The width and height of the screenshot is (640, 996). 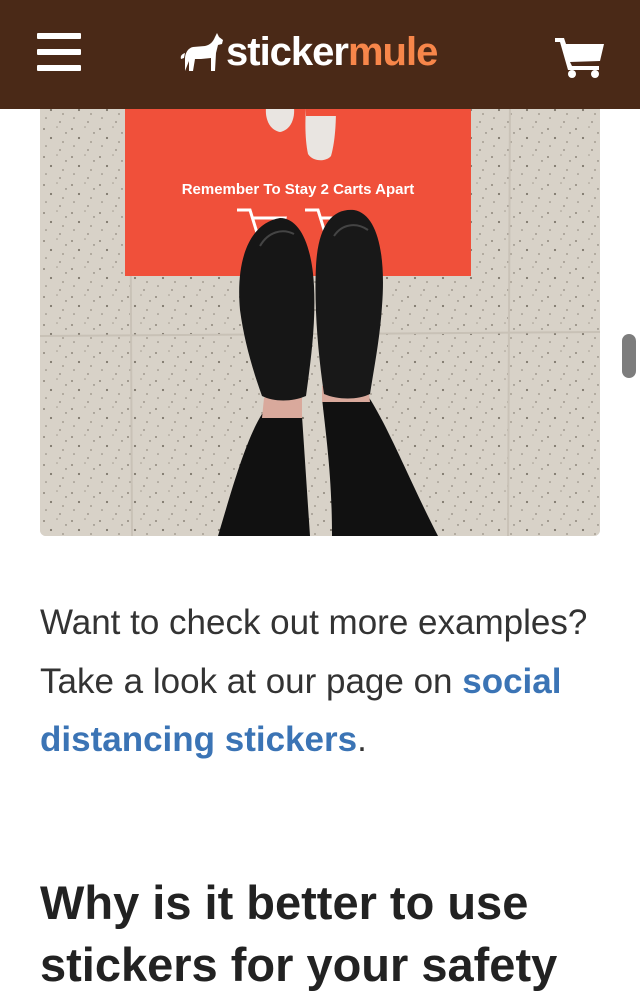 What do you see at coordinates (629, 356) in the screenshot?
I see `scrollbar-thumb` at bounding box center [629, 356].